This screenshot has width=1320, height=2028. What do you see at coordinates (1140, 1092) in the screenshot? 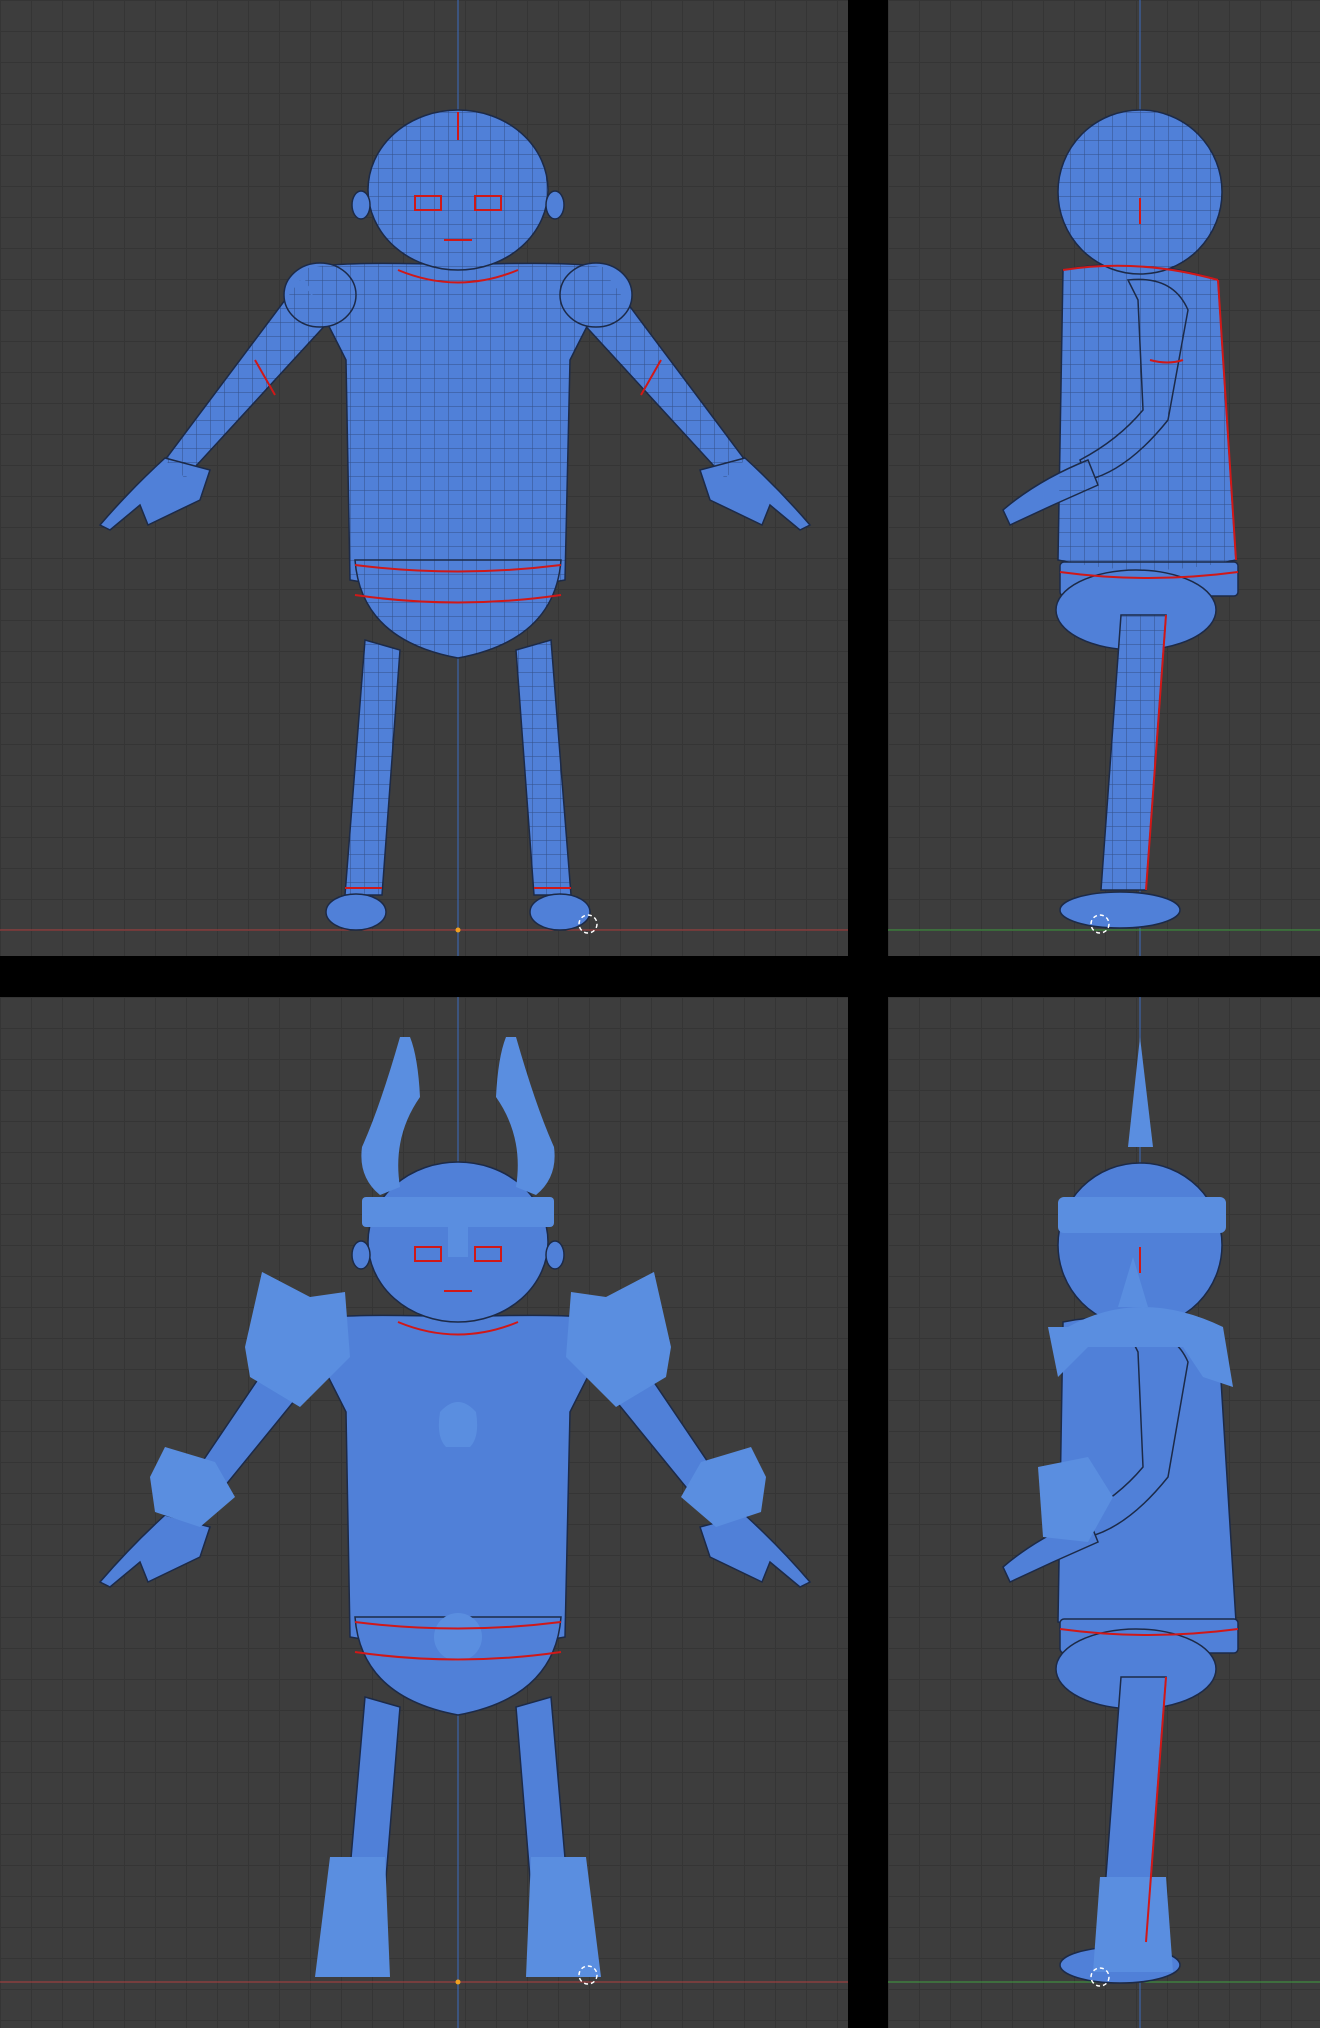
I see `horn-side` at bounding box center [1140, 1092].